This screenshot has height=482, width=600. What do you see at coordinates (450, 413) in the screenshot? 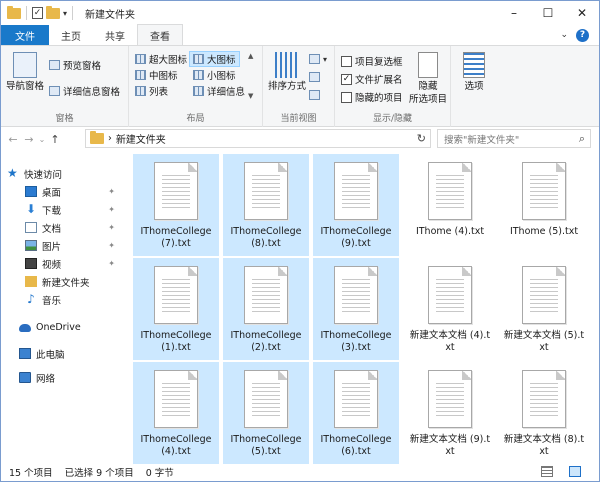
I see `file-item: 新建文本文档 (9).txt` at bounding box center [450, 413].